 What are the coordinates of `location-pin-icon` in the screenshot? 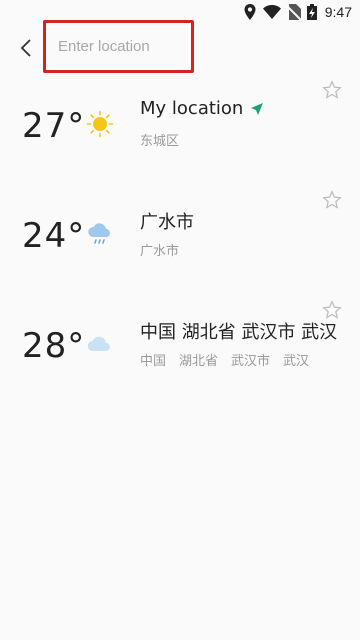 It's located at (250, 12).